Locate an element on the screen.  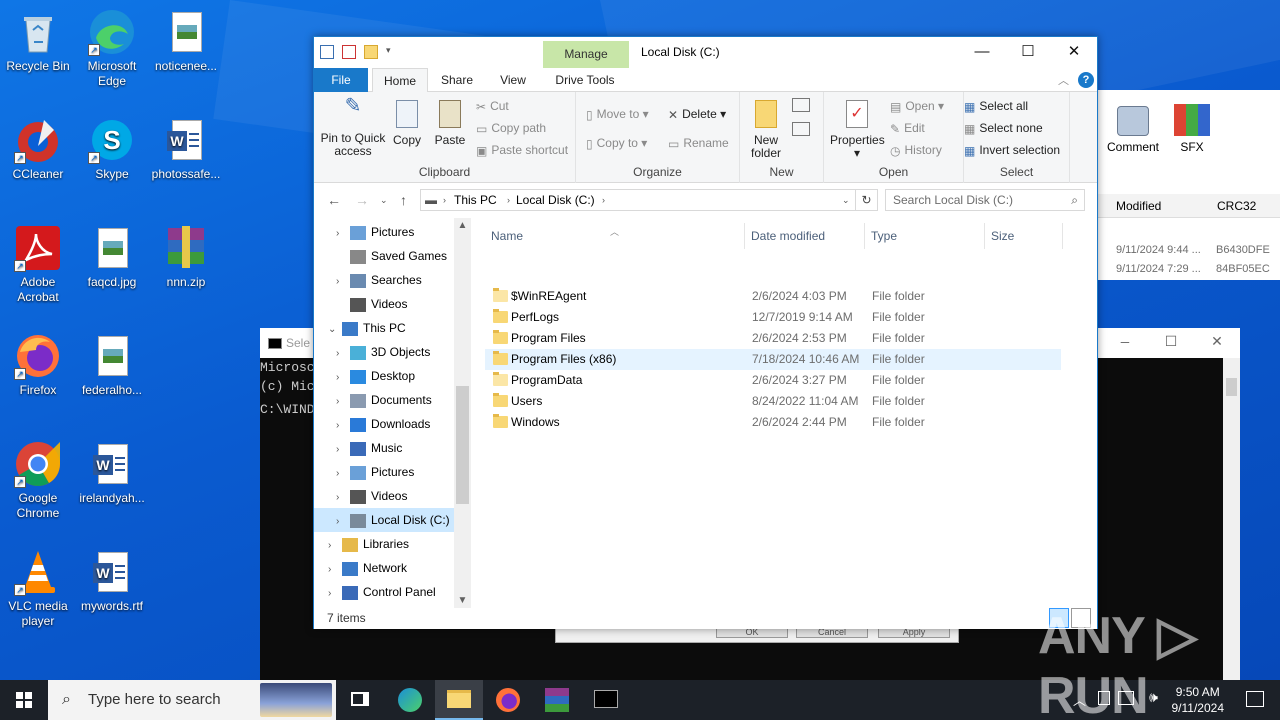
manage-context-tab: Manage is located at coordinates (586, 54).